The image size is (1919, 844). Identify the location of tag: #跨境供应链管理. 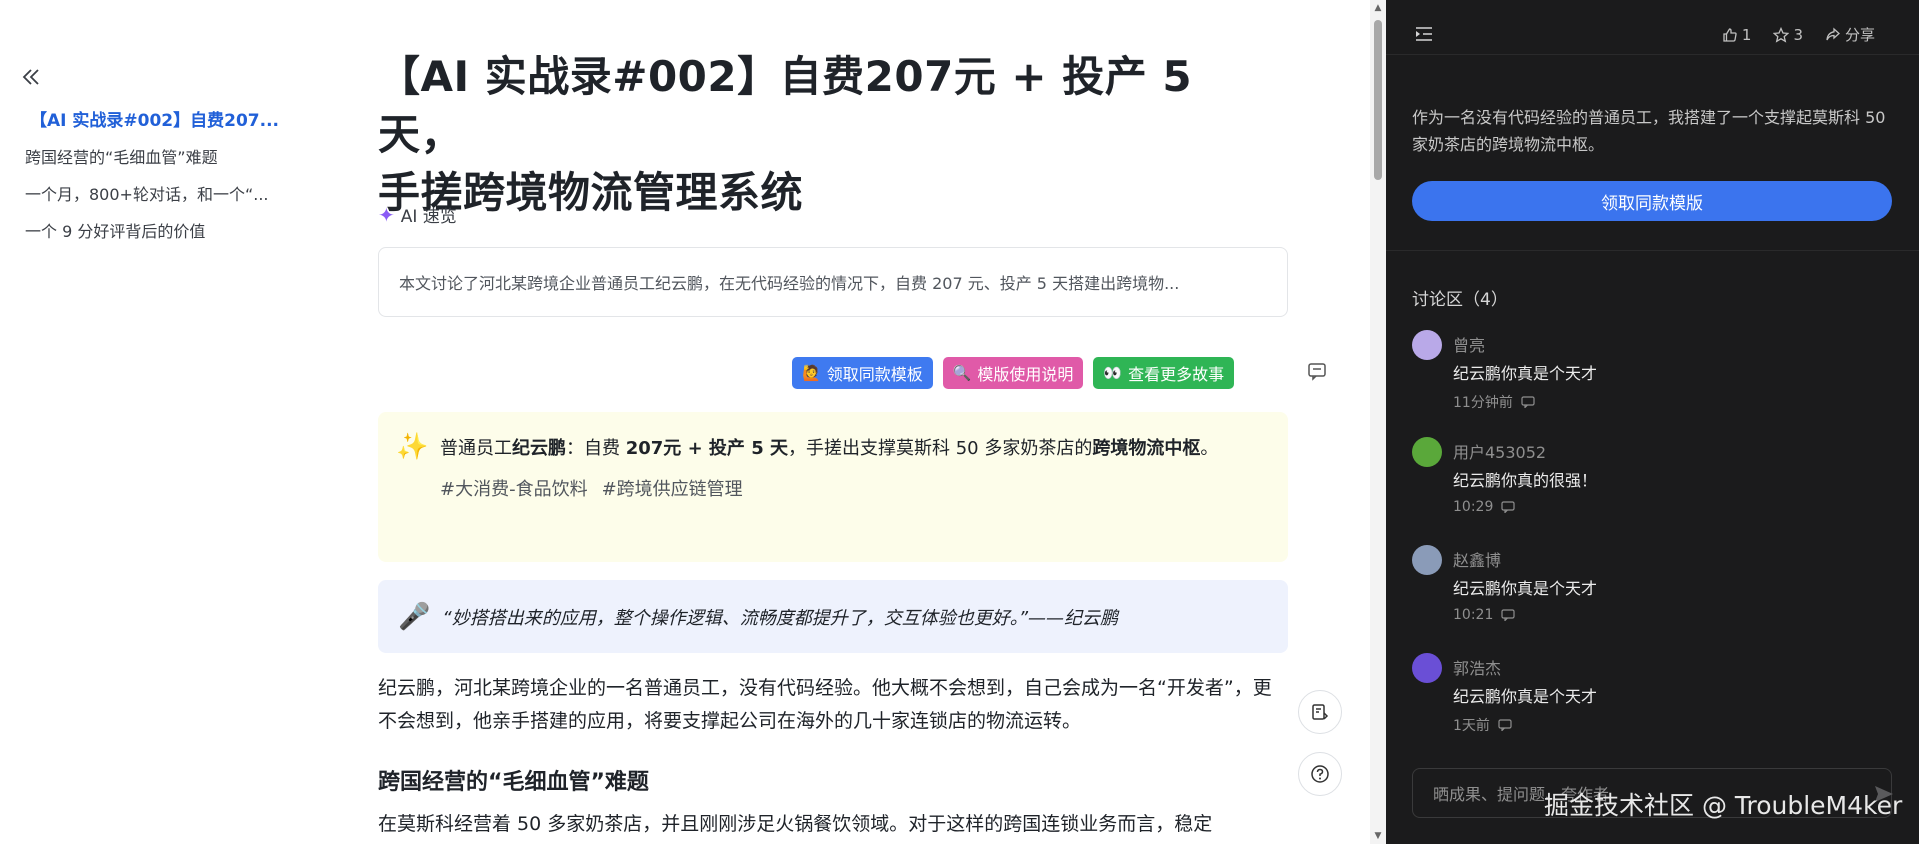
(672, 488).